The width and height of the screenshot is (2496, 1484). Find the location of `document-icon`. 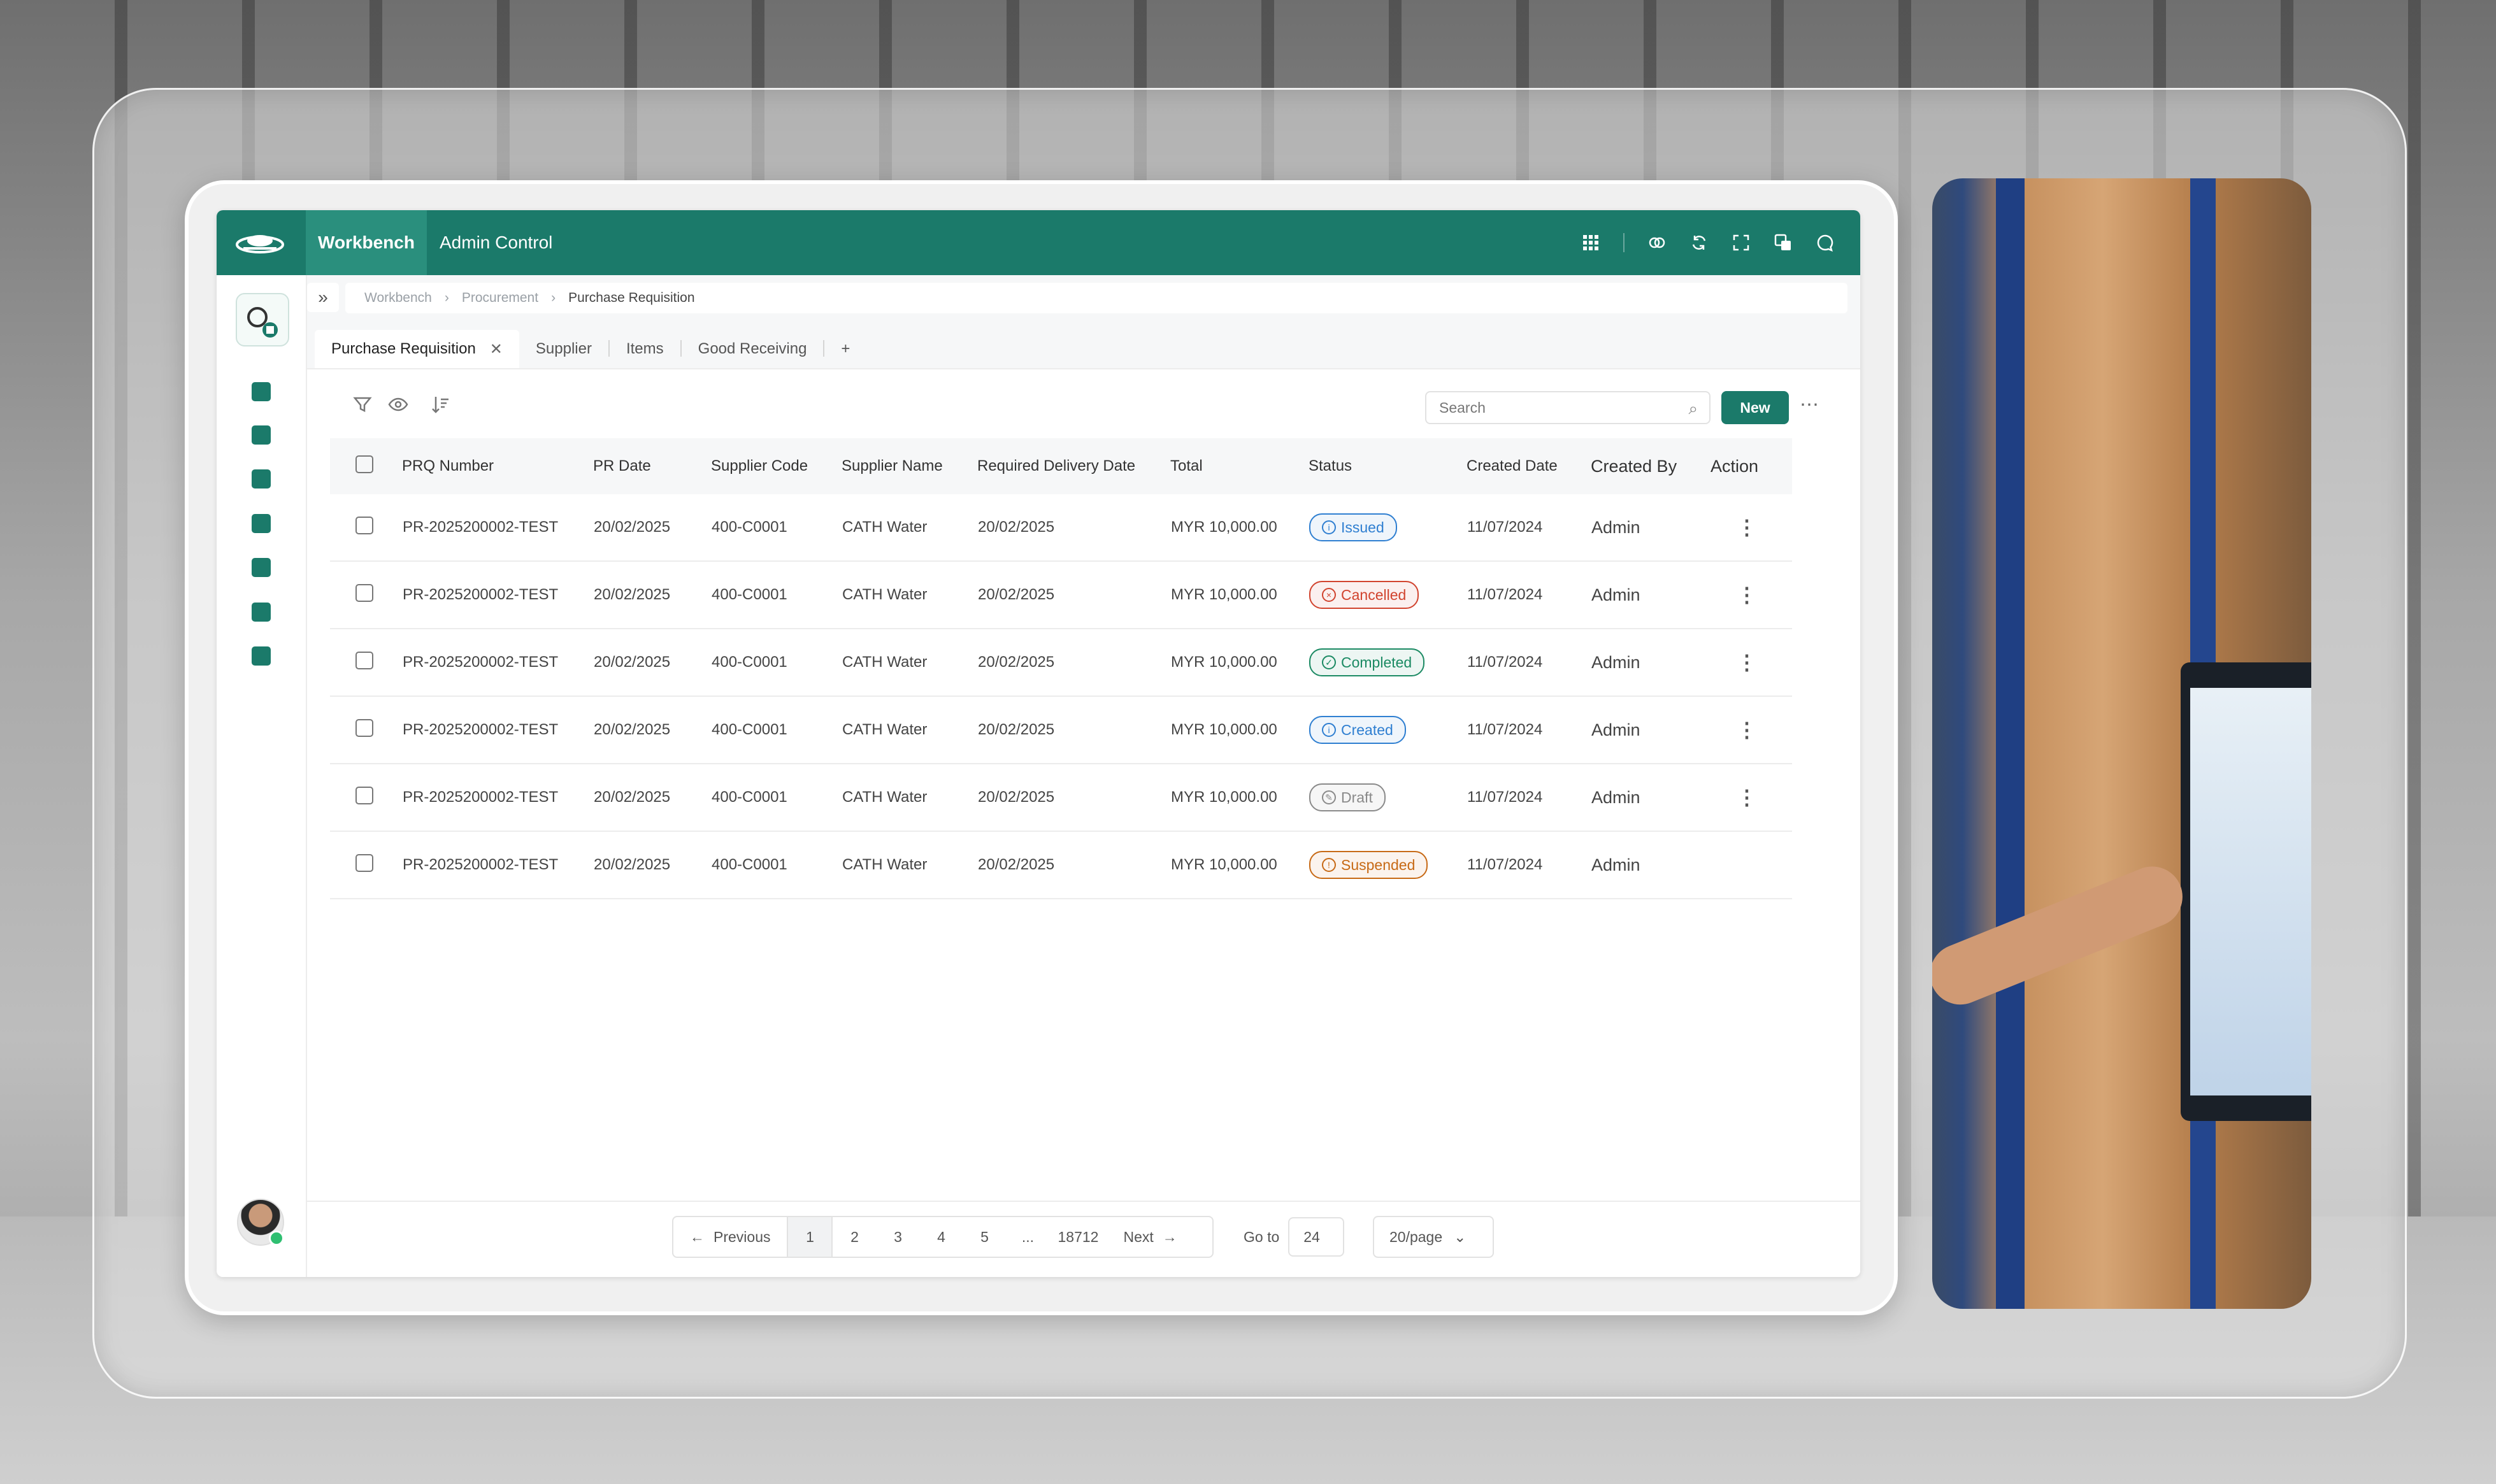

document-icon is located at coordinates (261, 435).